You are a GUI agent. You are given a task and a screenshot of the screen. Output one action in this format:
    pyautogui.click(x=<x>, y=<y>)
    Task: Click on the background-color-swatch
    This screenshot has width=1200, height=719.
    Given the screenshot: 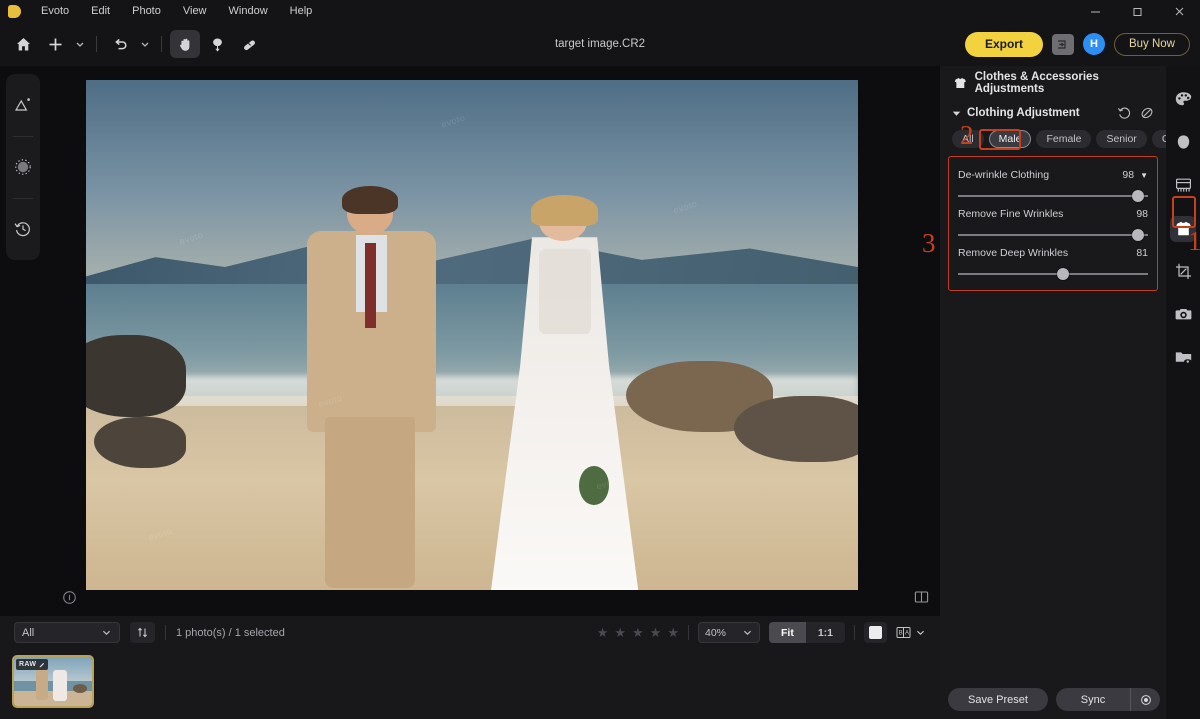 What is the action you would take?
    pyautogui.click(x=875, y=632)
    